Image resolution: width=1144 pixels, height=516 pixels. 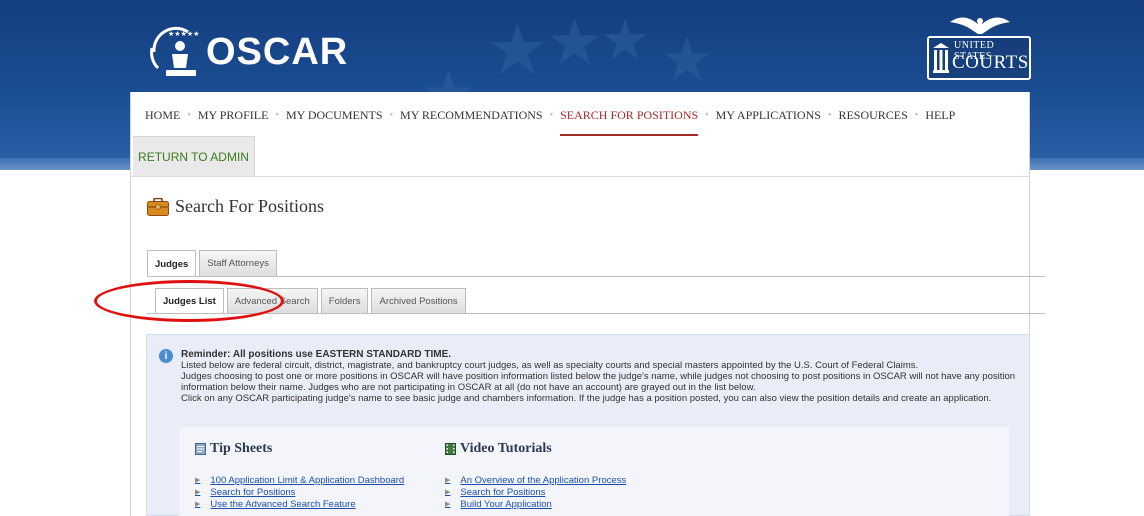 What do you see at coordinates (238, 263) in the screenshot?
I see `tab-staff-attorneys: Staff Attorneys` at bounding box center [238, 263].